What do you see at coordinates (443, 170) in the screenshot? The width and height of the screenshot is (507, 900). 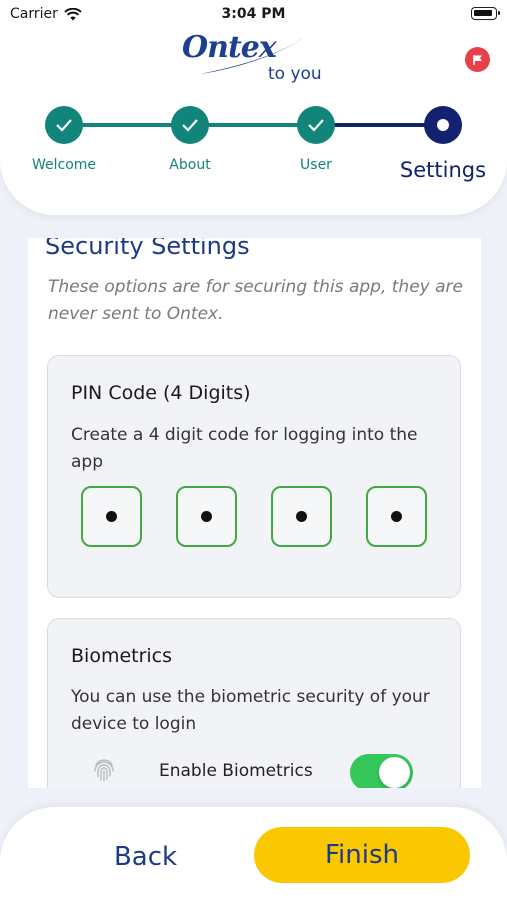 I see `step-label-settings: Settings` at bounding box center [443, 170].